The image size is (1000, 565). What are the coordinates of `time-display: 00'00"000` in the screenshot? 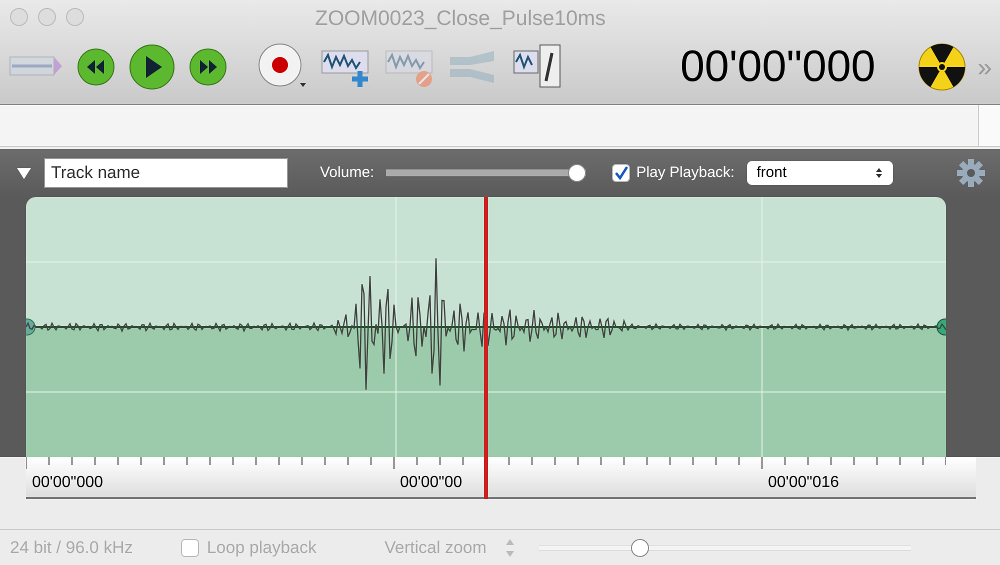 It's located at (778, 67).